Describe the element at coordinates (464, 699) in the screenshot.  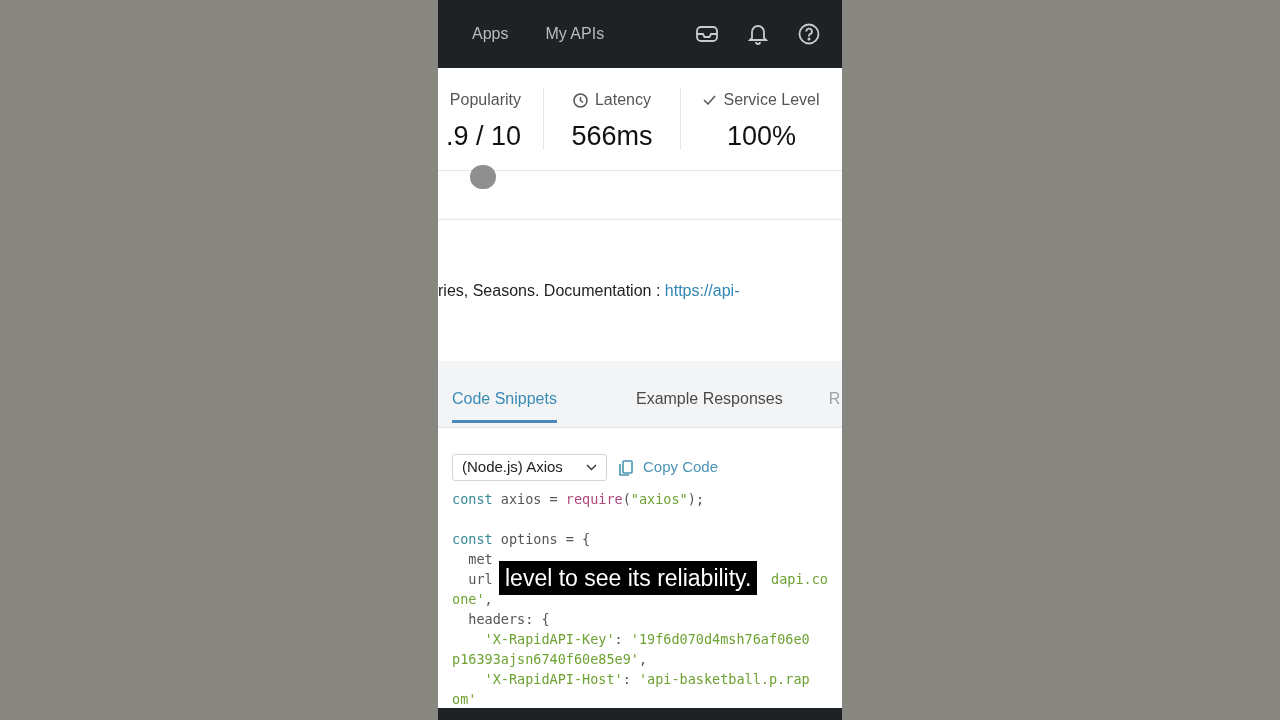
I see `code-line: om'` at that location.